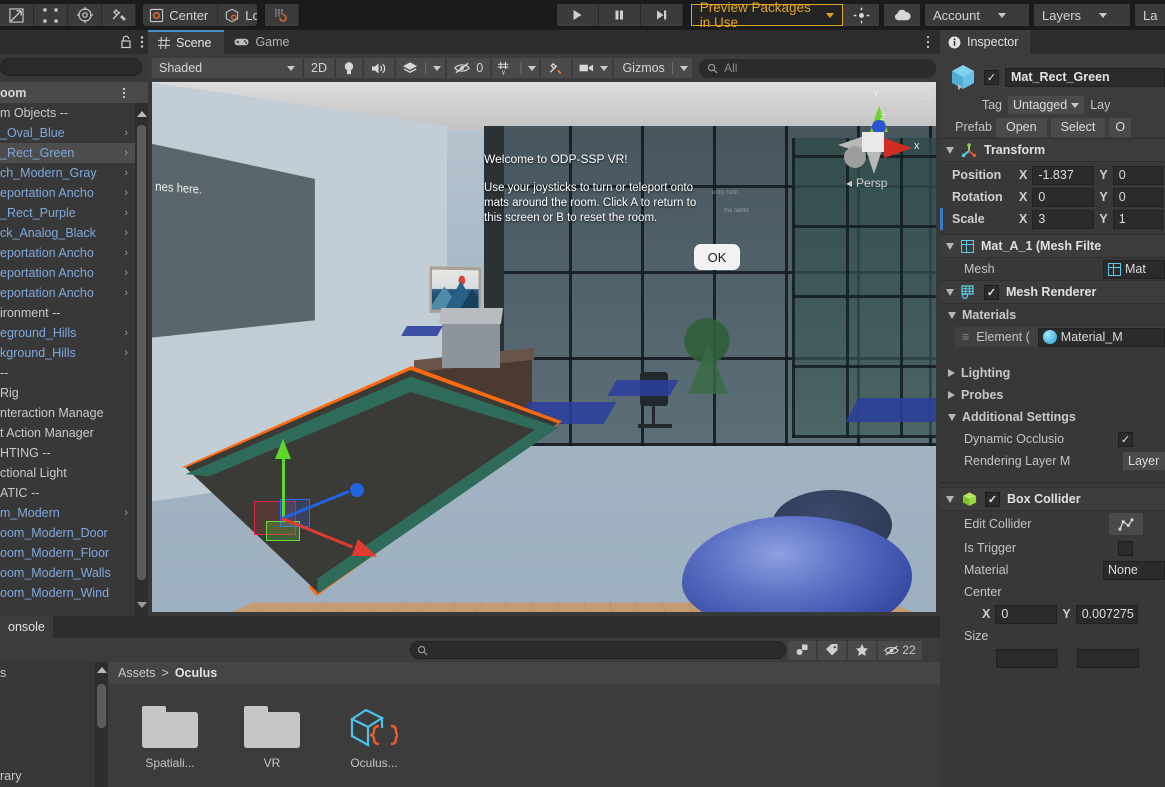 This screenshot has height=787, width=1165. What do you see at coordinates (1125, 548) in the screenshot?
I see `is-trigger-checkbox` at bounding box center [1125, 548].